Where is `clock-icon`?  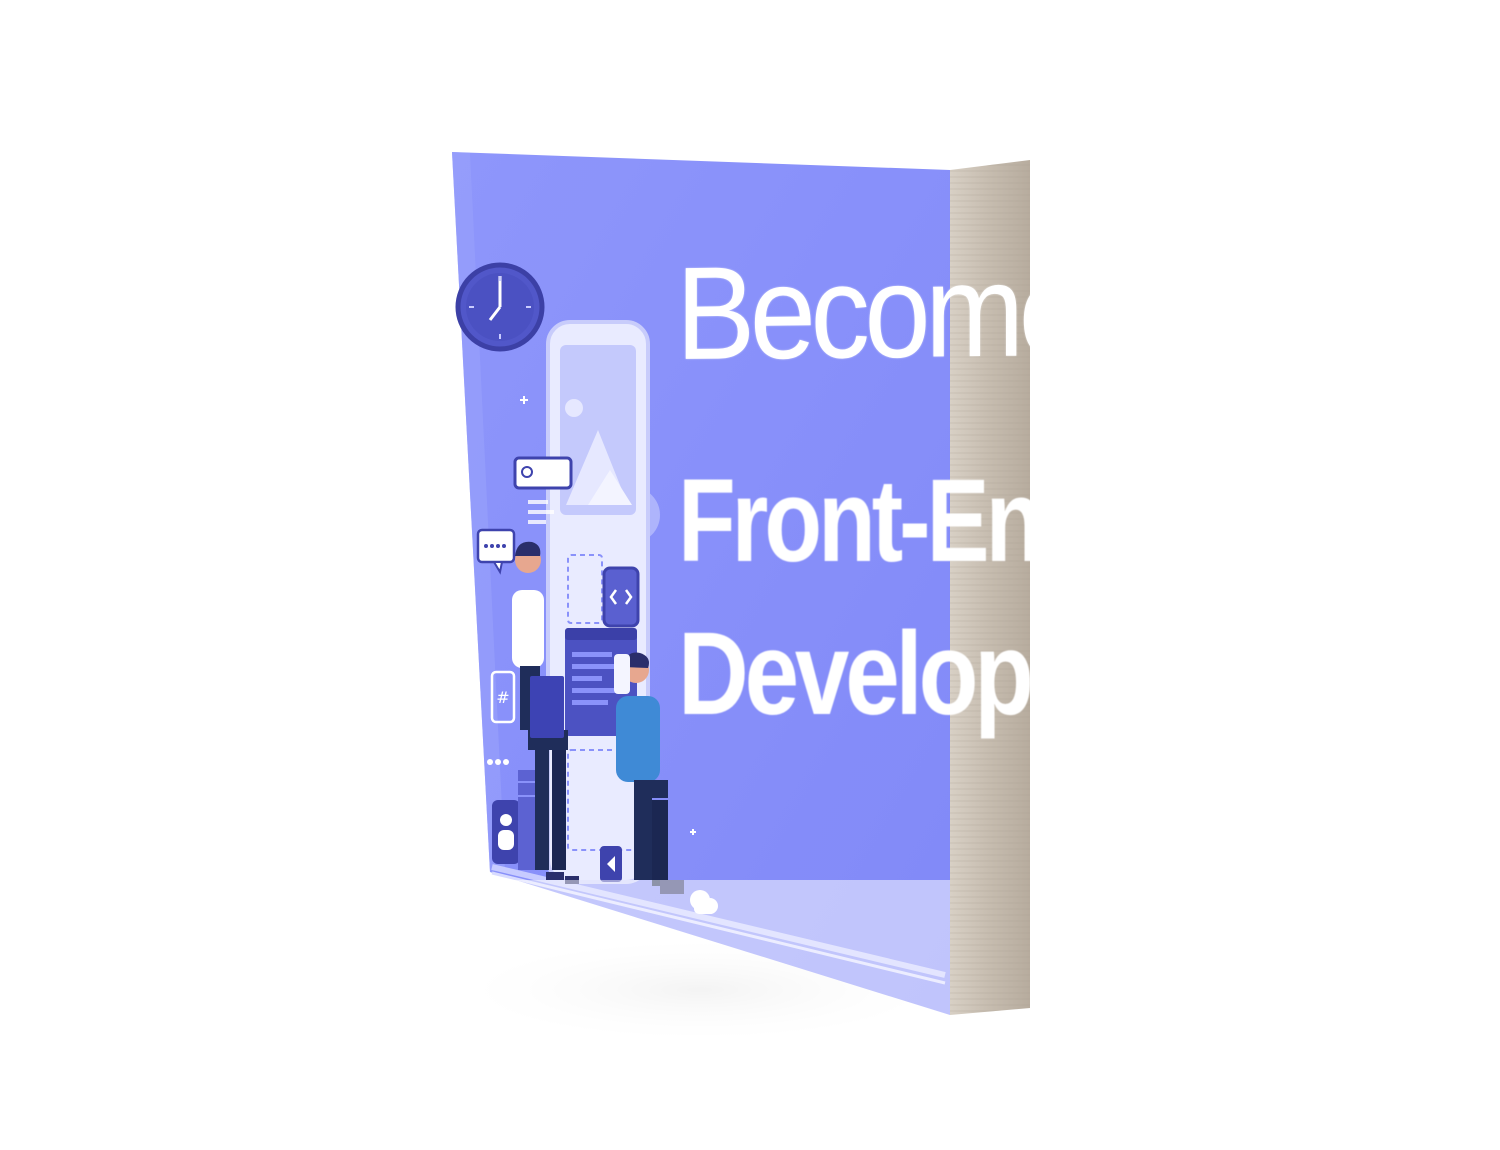
clock-icon is located at coordinates (500, 307).